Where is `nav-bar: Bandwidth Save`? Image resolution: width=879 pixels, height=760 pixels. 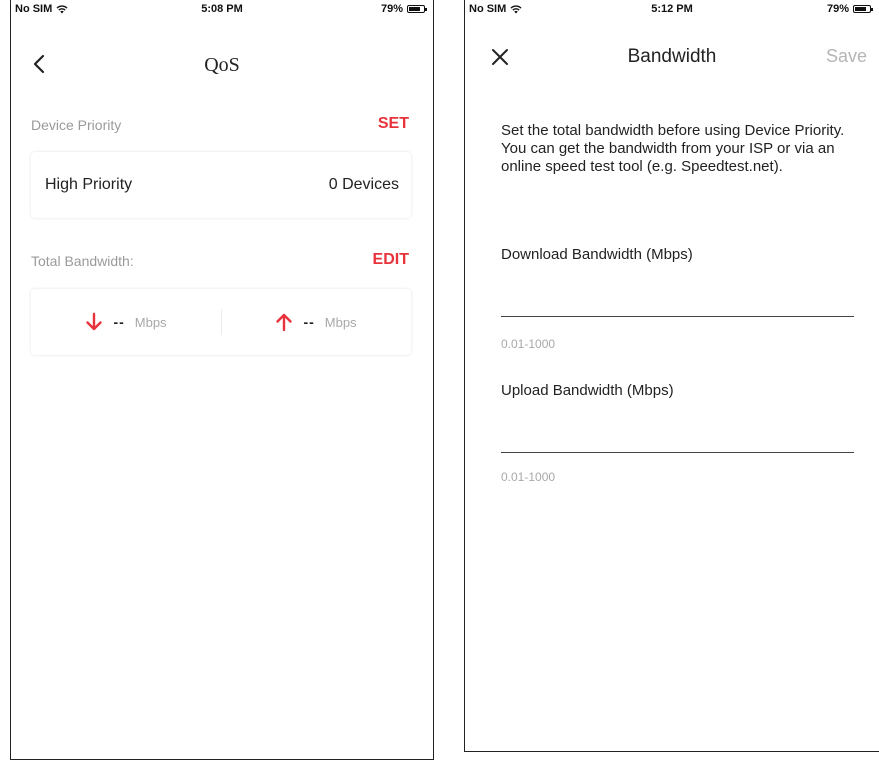
nav-bar: Bandwidth Save is located at coordinates (672, 65).